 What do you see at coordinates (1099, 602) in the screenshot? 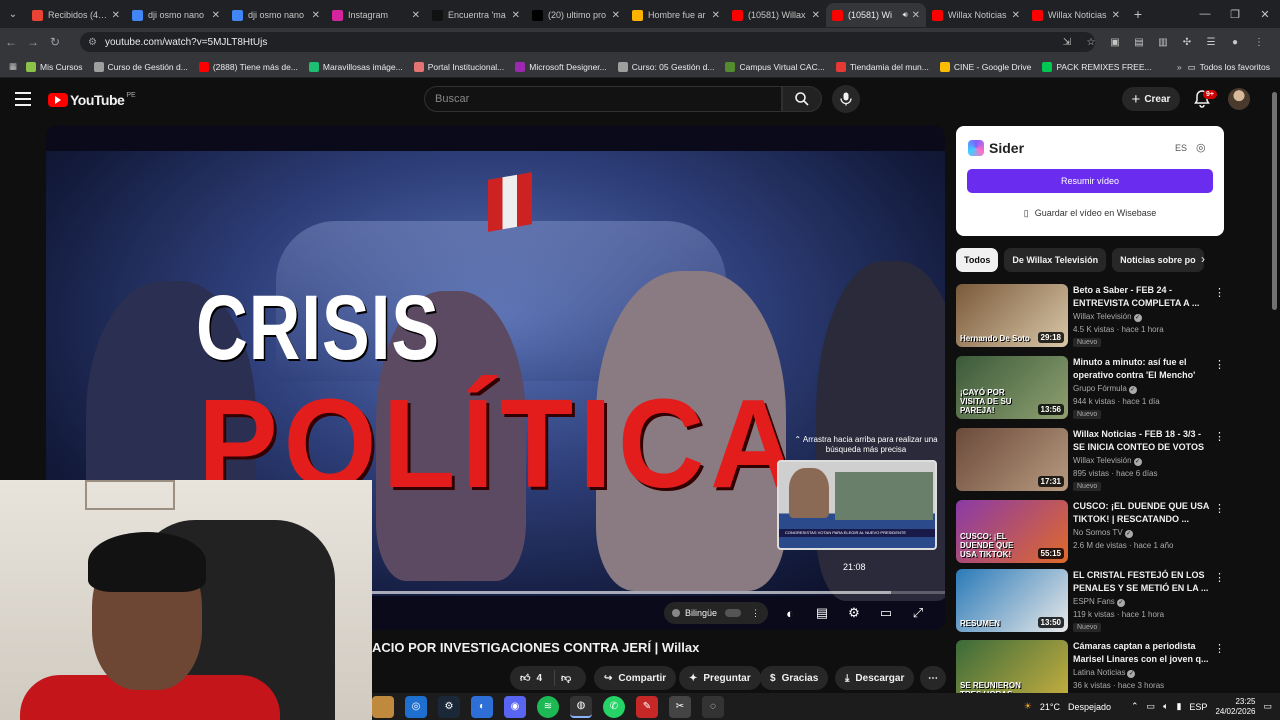
I see `channel-name: ESPN Fans ✓` at bounding box center [1099, 602].